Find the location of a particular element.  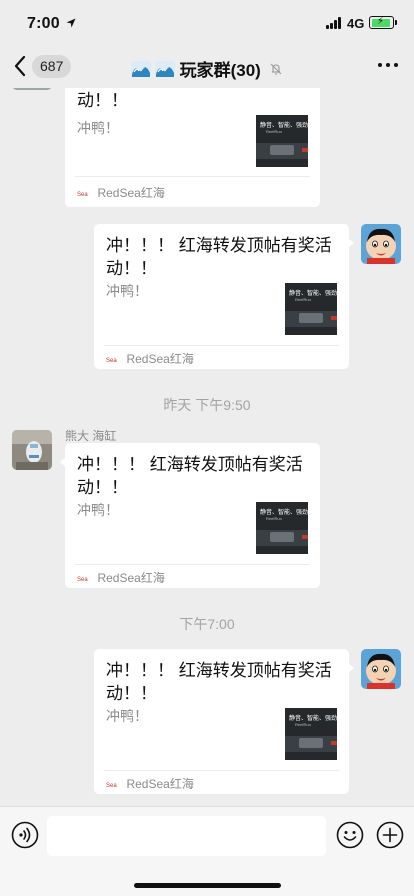

battery-icon: ⚡ is located at coordinates (383, 22).